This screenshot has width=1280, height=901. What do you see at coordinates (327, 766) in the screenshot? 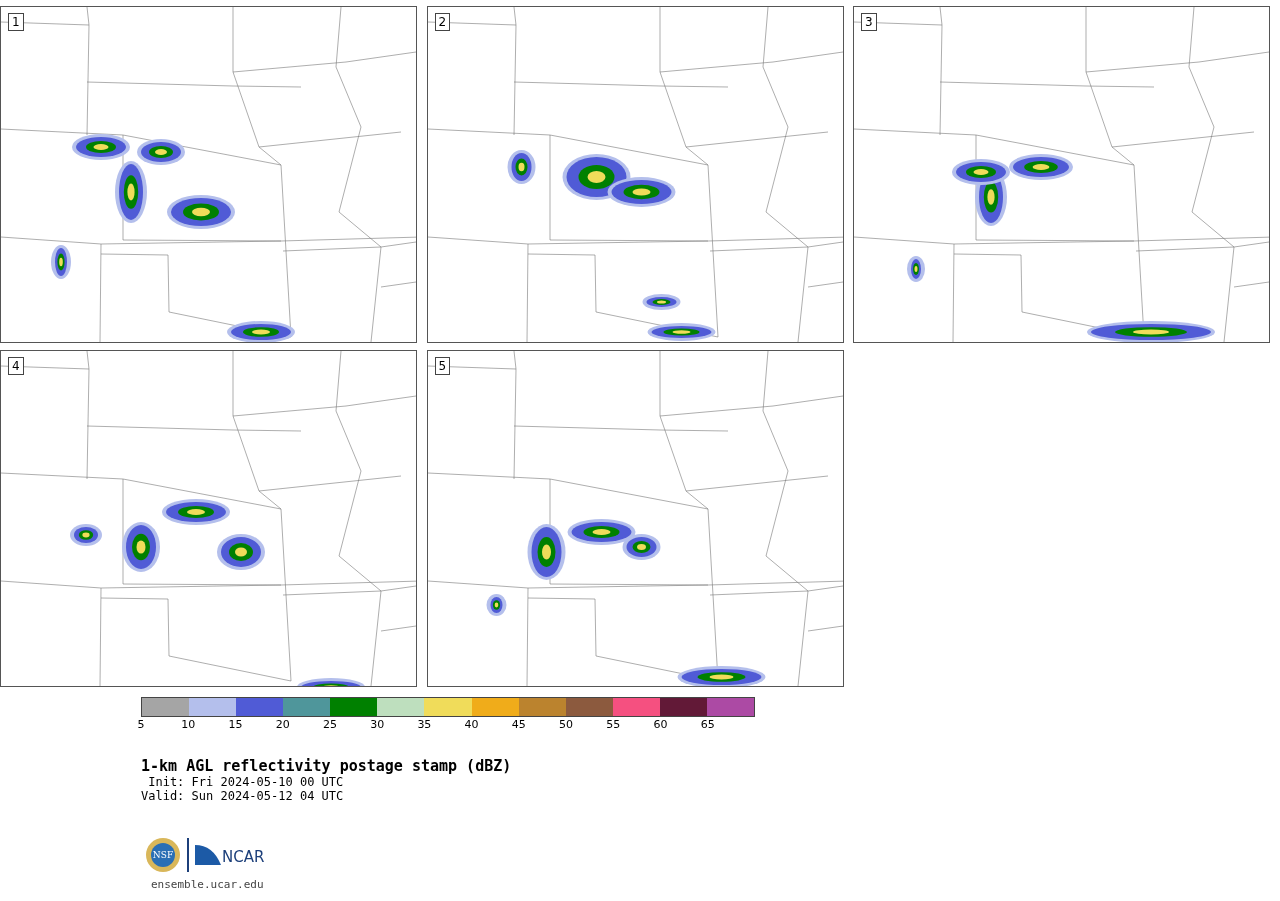
I see `chart-title: 1-km AGL reflectivity postage stamp (dBZ)` at bounding box center [327, 766].